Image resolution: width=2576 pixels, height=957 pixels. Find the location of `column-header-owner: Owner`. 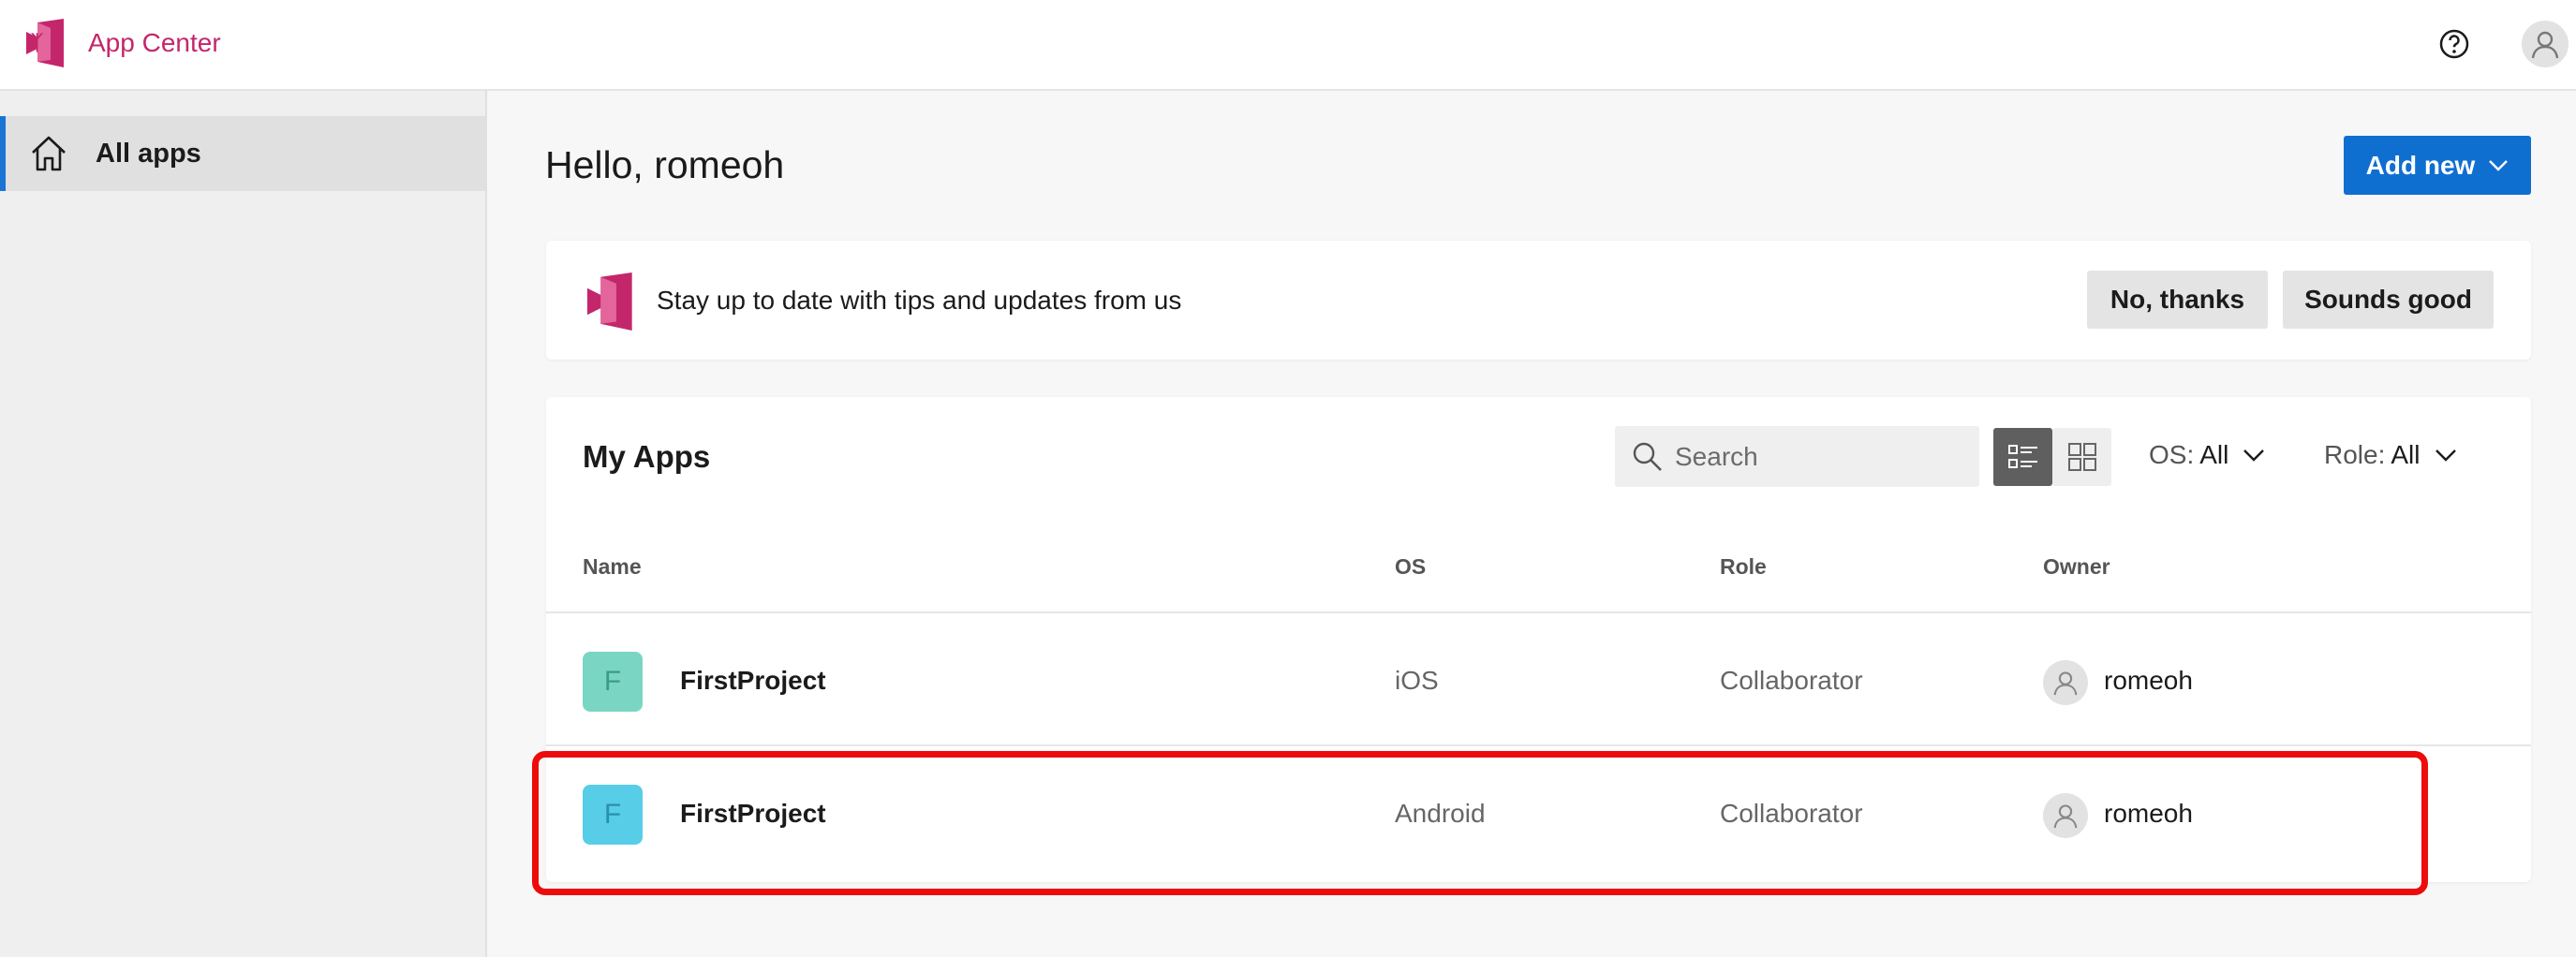

column-header-owner: Owner is located at coordinates (2076, 567).